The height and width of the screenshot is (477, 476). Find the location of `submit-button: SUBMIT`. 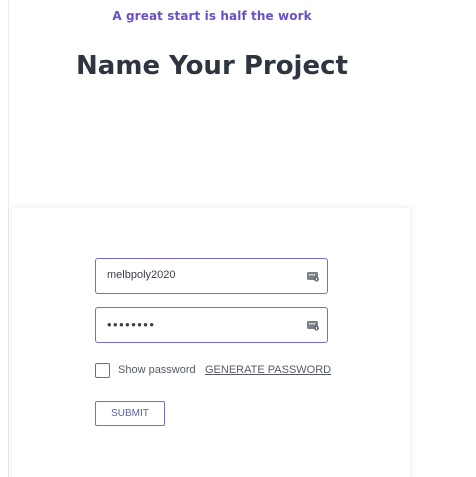

submit-button: SUBMIT is located at coordinates (130, 413).